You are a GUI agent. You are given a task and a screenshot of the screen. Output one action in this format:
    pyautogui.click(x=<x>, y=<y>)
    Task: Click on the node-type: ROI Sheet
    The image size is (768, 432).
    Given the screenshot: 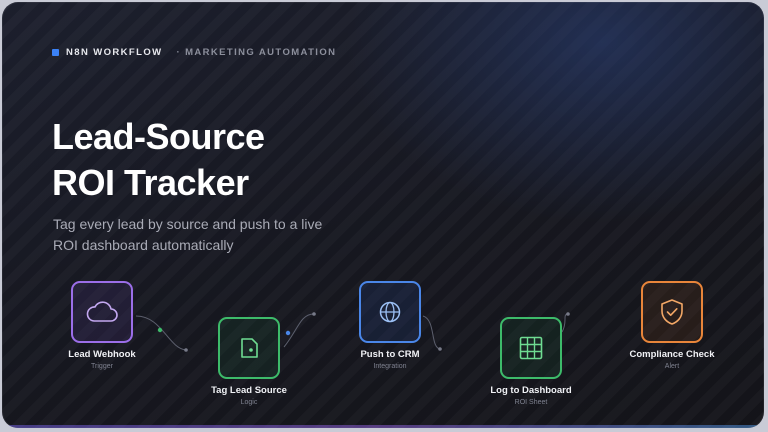 What is the action you would take?
    pyautogui.click(x=531, y=402)
    